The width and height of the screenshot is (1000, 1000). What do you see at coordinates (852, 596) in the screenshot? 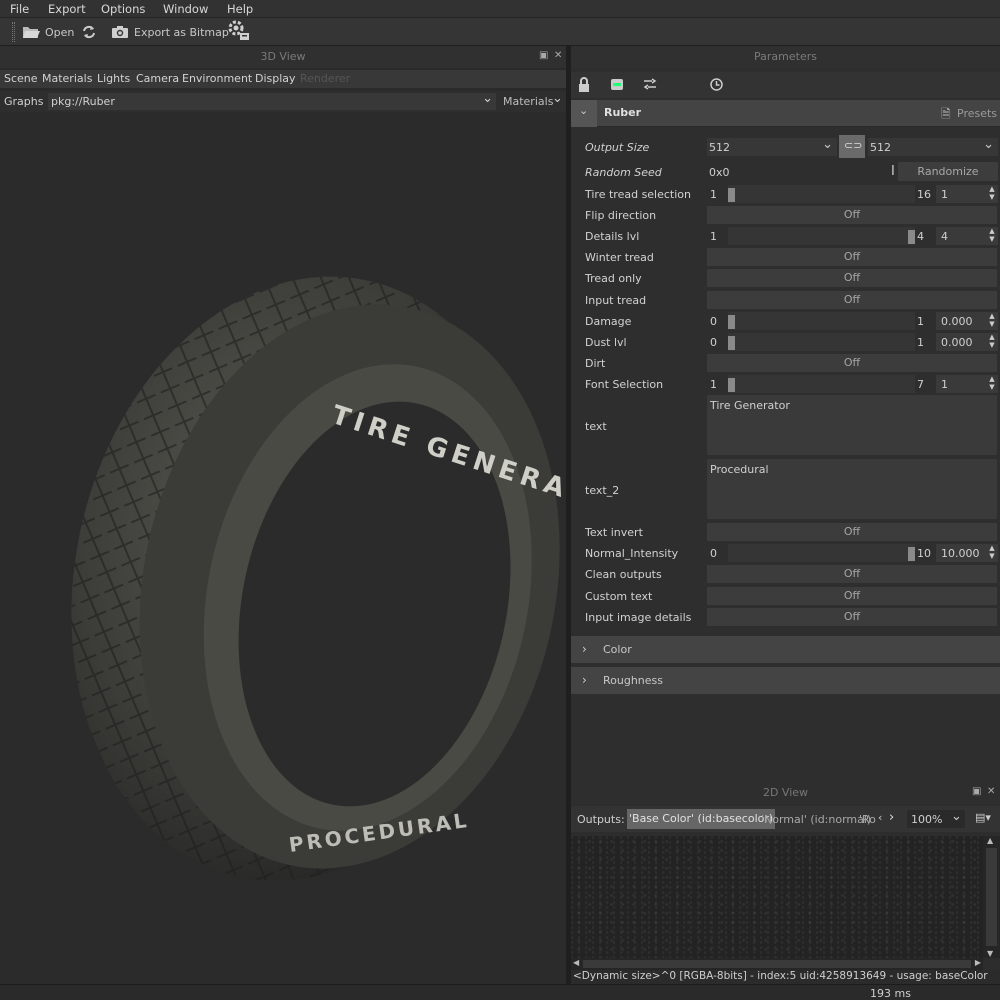
I see `custom-text-toggle: Off` at bounding box center [852, 596].